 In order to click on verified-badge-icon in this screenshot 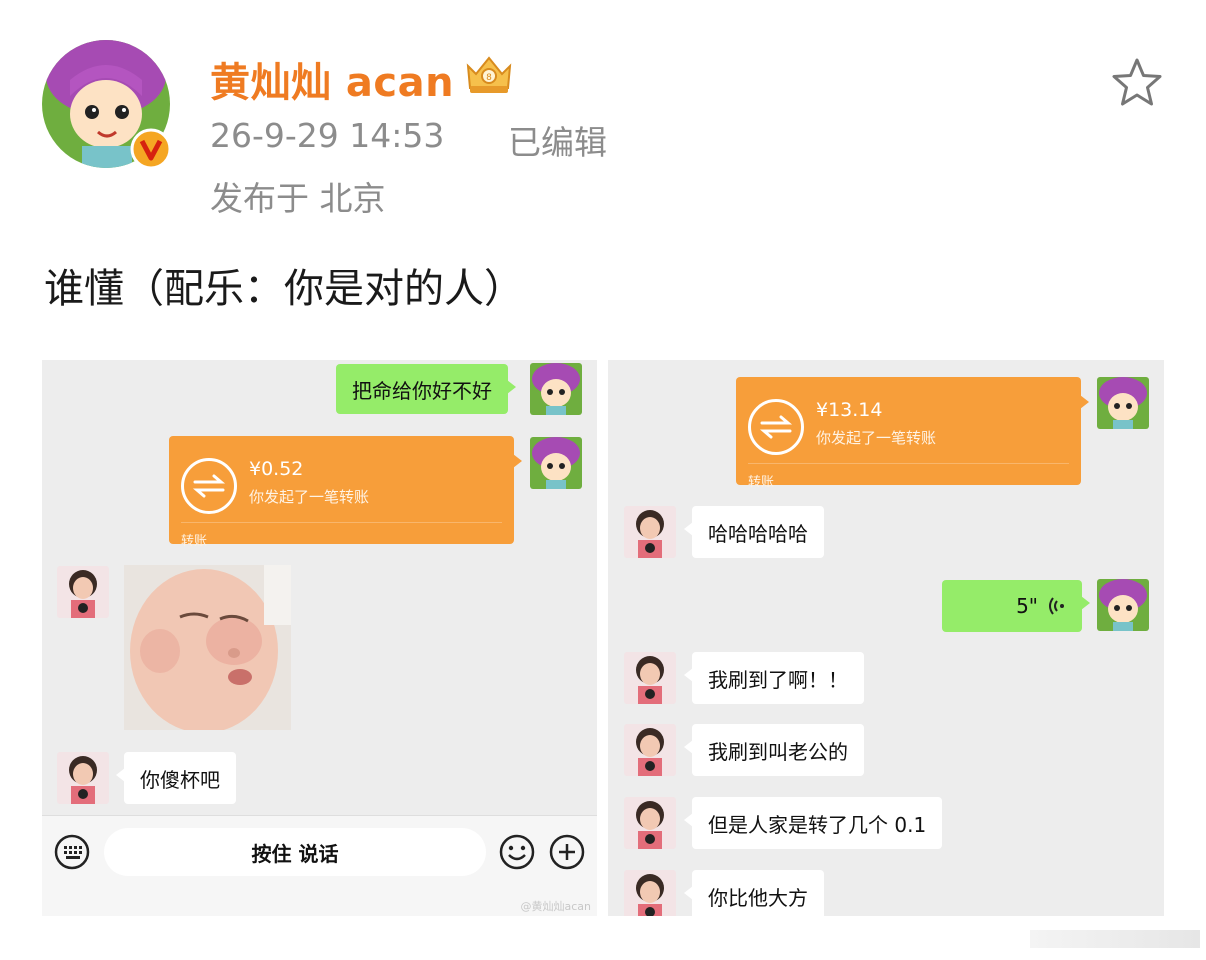, I will do `click(151, 149)`.